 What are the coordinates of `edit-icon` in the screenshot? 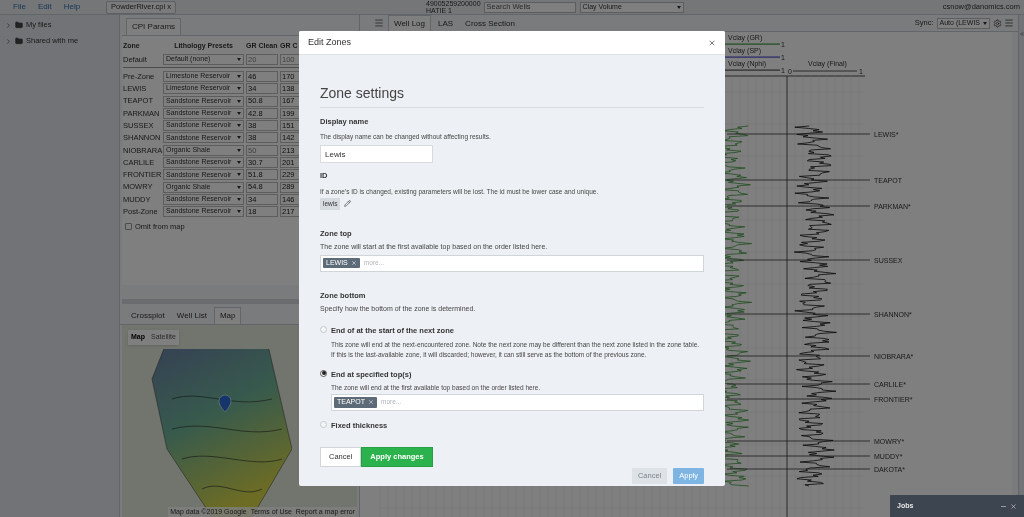 It's located at (348, 204).